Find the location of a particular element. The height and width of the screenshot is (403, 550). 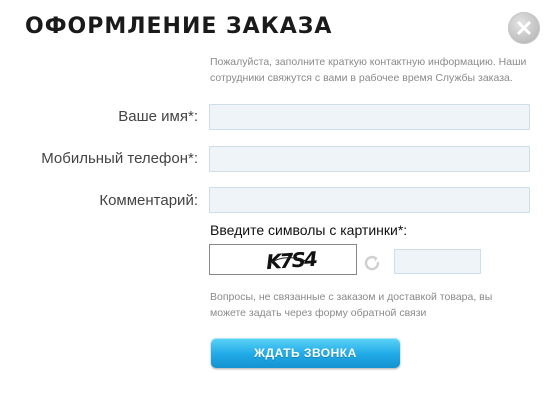

comment-label: Комментарий: is located at coordinates (148, 200).